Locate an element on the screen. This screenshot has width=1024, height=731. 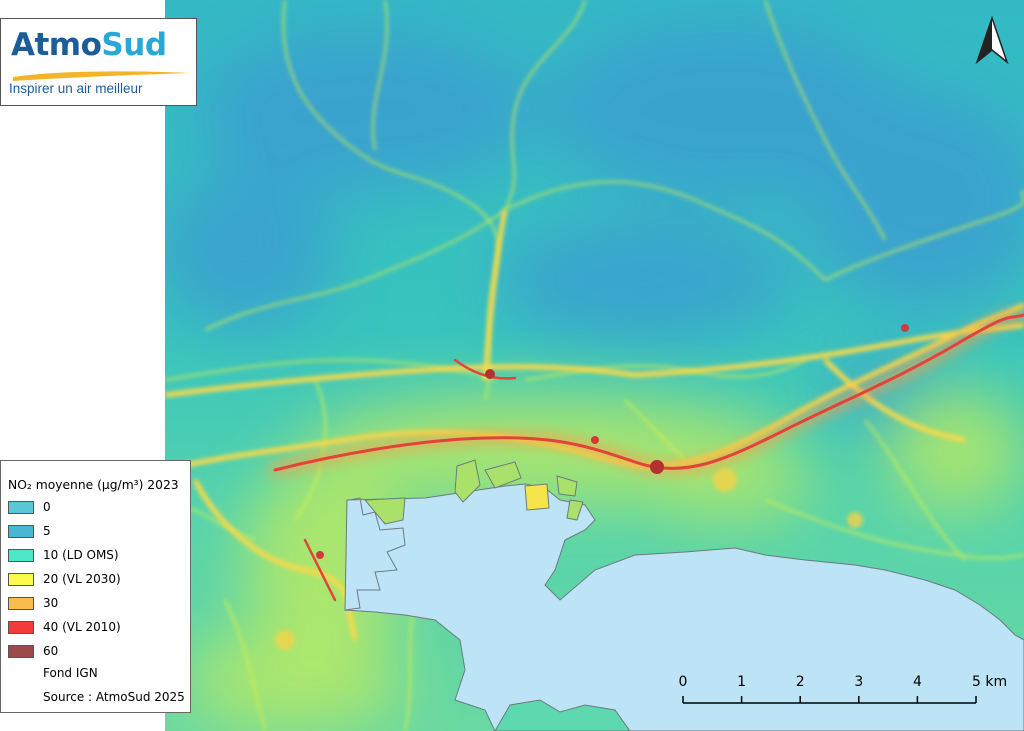
legend-title: NO₂ moyenne (µg/m³) 2023 is located at coordinates (93, 485).